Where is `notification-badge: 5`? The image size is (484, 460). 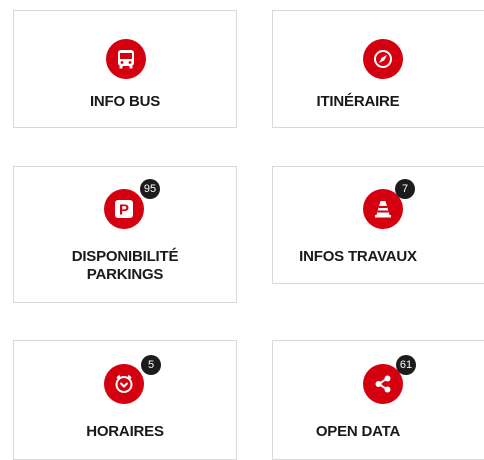
notification-badge: 5 is located at coordinates (151, 365).